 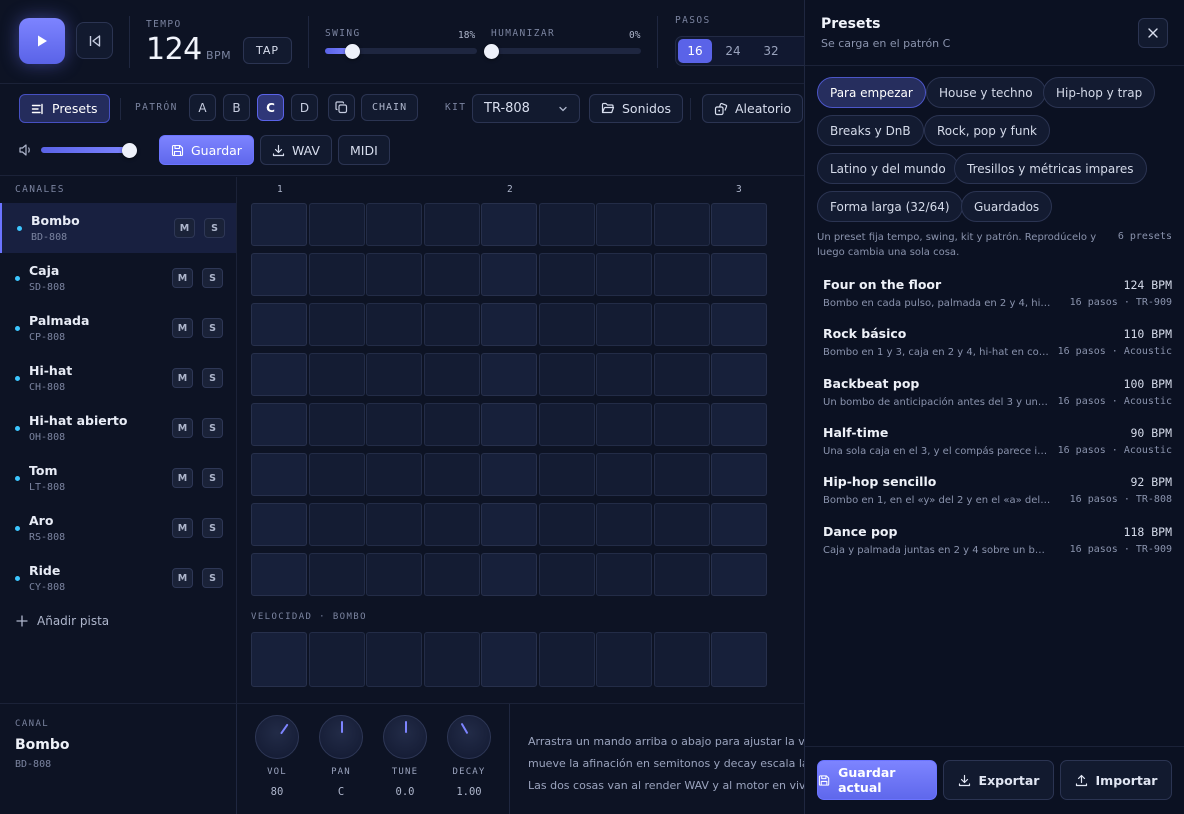 I want to click on steps-option-24: 24, so click(x=733, y=51).